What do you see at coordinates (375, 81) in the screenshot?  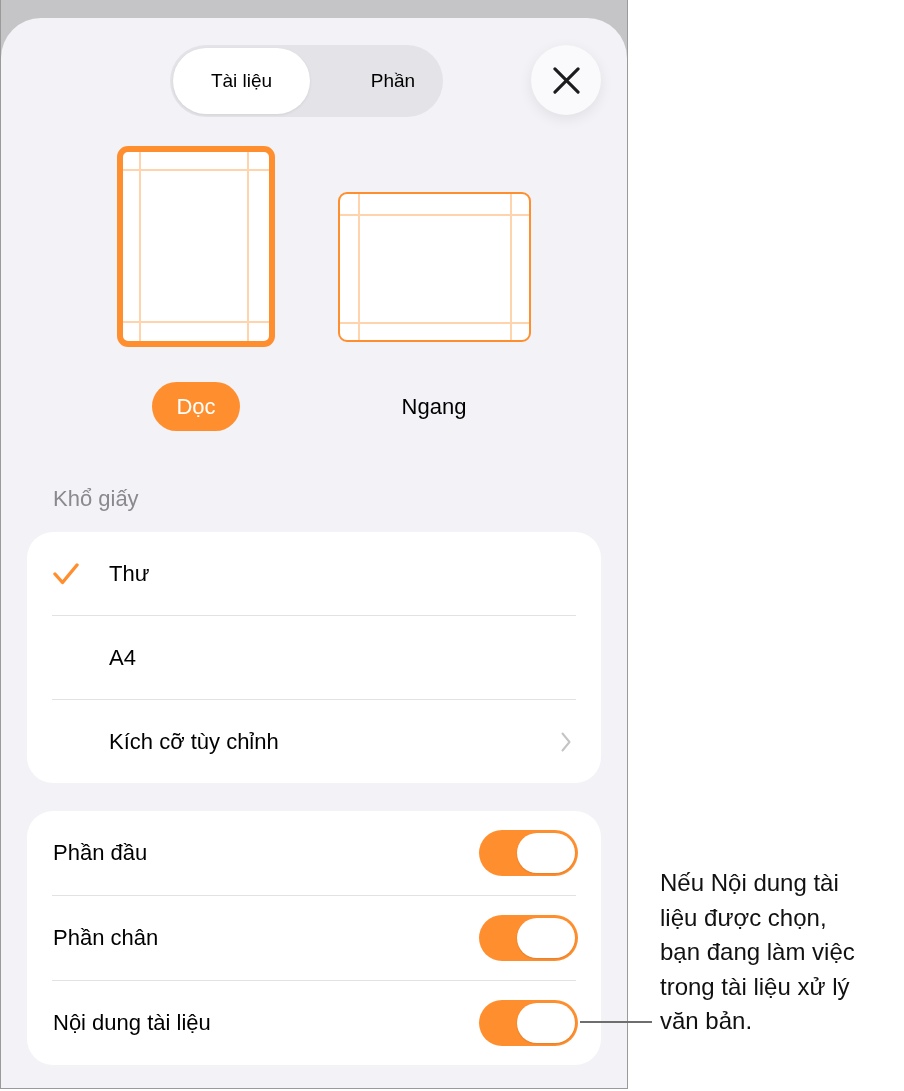 I see `segment-tab: Phần` at bounding box center [375, 81].